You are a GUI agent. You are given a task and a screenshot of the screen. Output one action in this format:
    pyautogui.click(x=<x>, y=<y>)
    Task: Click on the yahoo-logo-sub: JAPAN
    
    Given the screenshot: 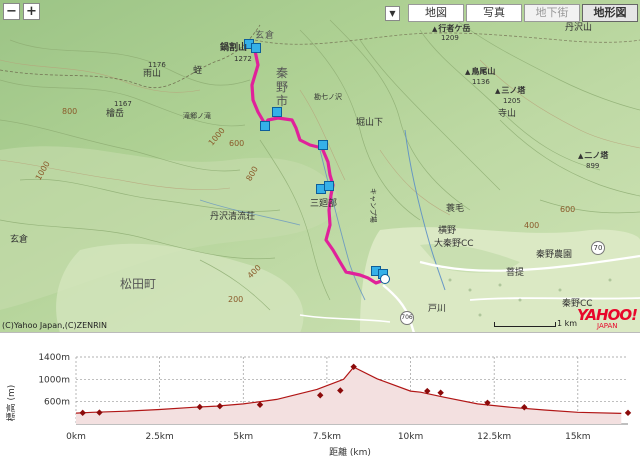 What is the action you would take?
    pyautogui.click(x=607, y=326)
    